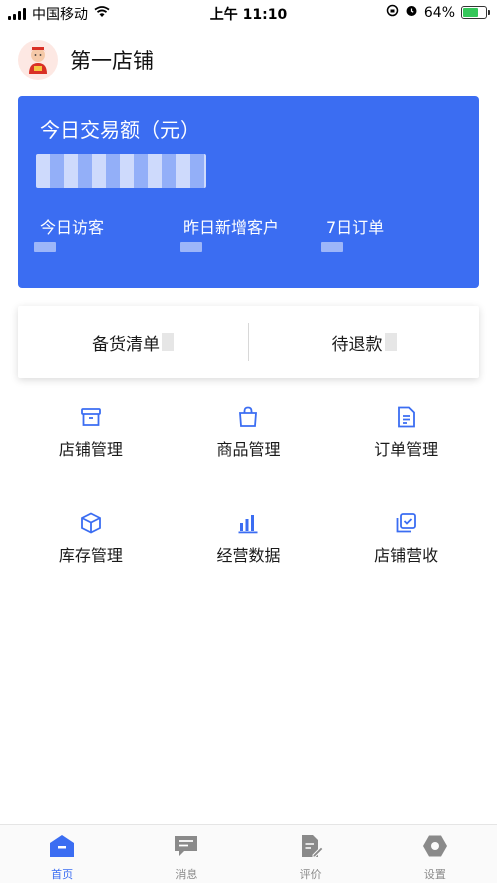 The image size is (497, 883). What do you see at coordinates (126, 344) in the screenshot?
I see `stock-list-label: 备货清单` at bounding box center [126, 344].